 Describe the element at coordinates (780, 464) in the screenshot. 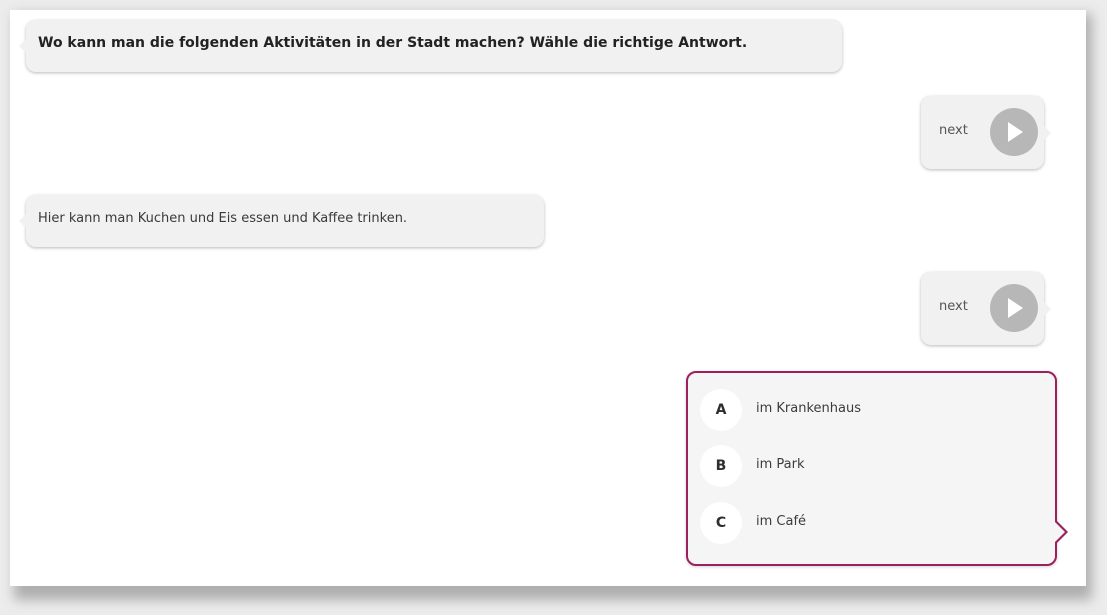

I see `option-text: im Park` at that location.